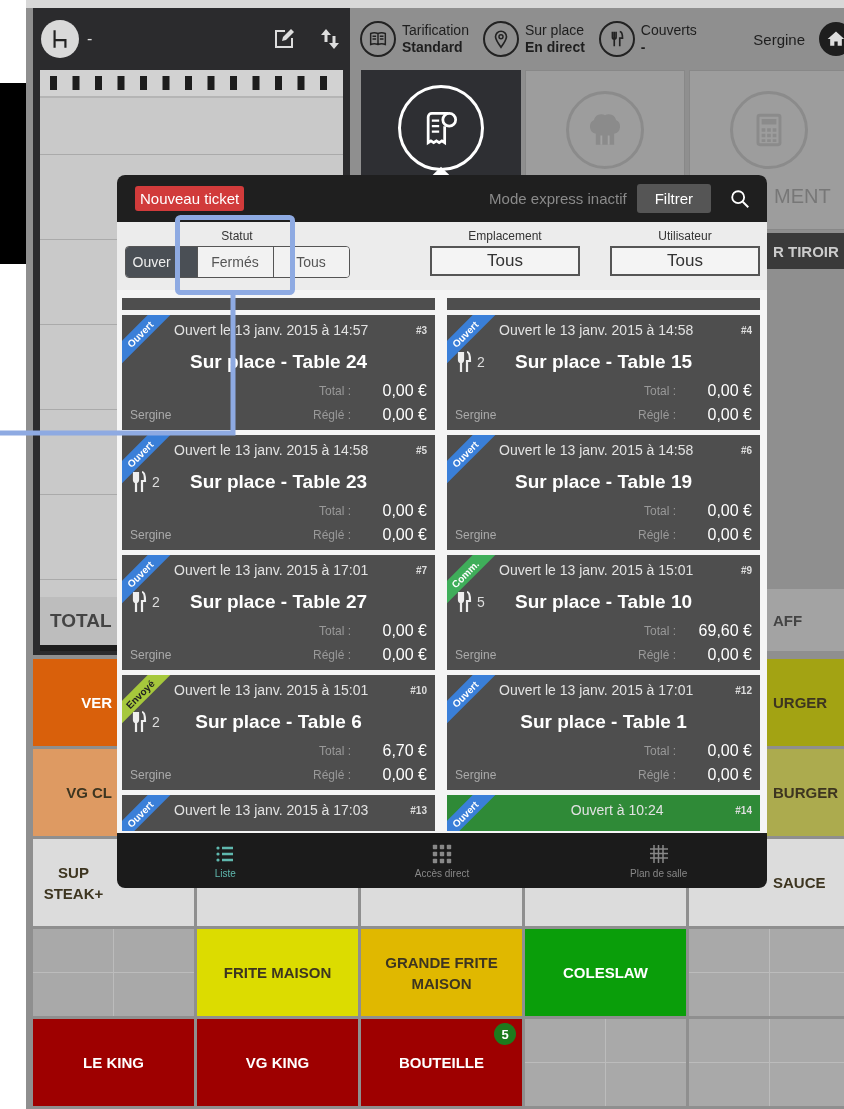  I want to click on ticket-title: Sur place - Table 6, so click(278, 722).